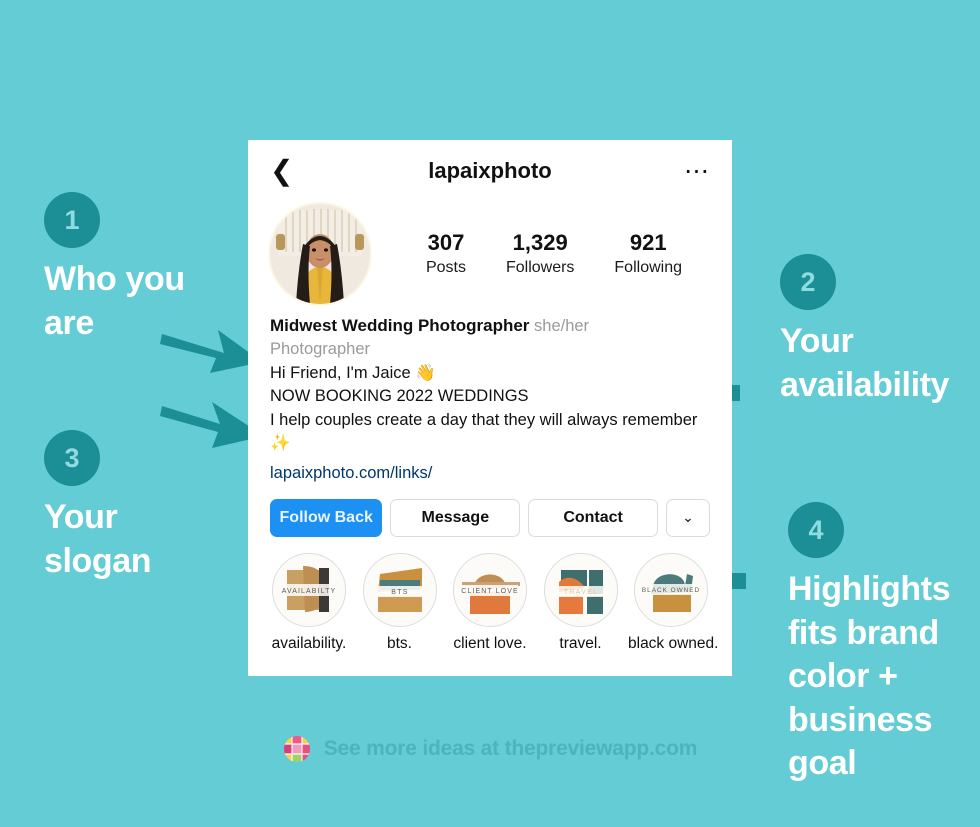 Image resolution: width=980 pixels, height=827 pixels. Describe the element at coordinates (281, 171) in the screenshot. I see `chevron-left-icon: ❮` at that location.